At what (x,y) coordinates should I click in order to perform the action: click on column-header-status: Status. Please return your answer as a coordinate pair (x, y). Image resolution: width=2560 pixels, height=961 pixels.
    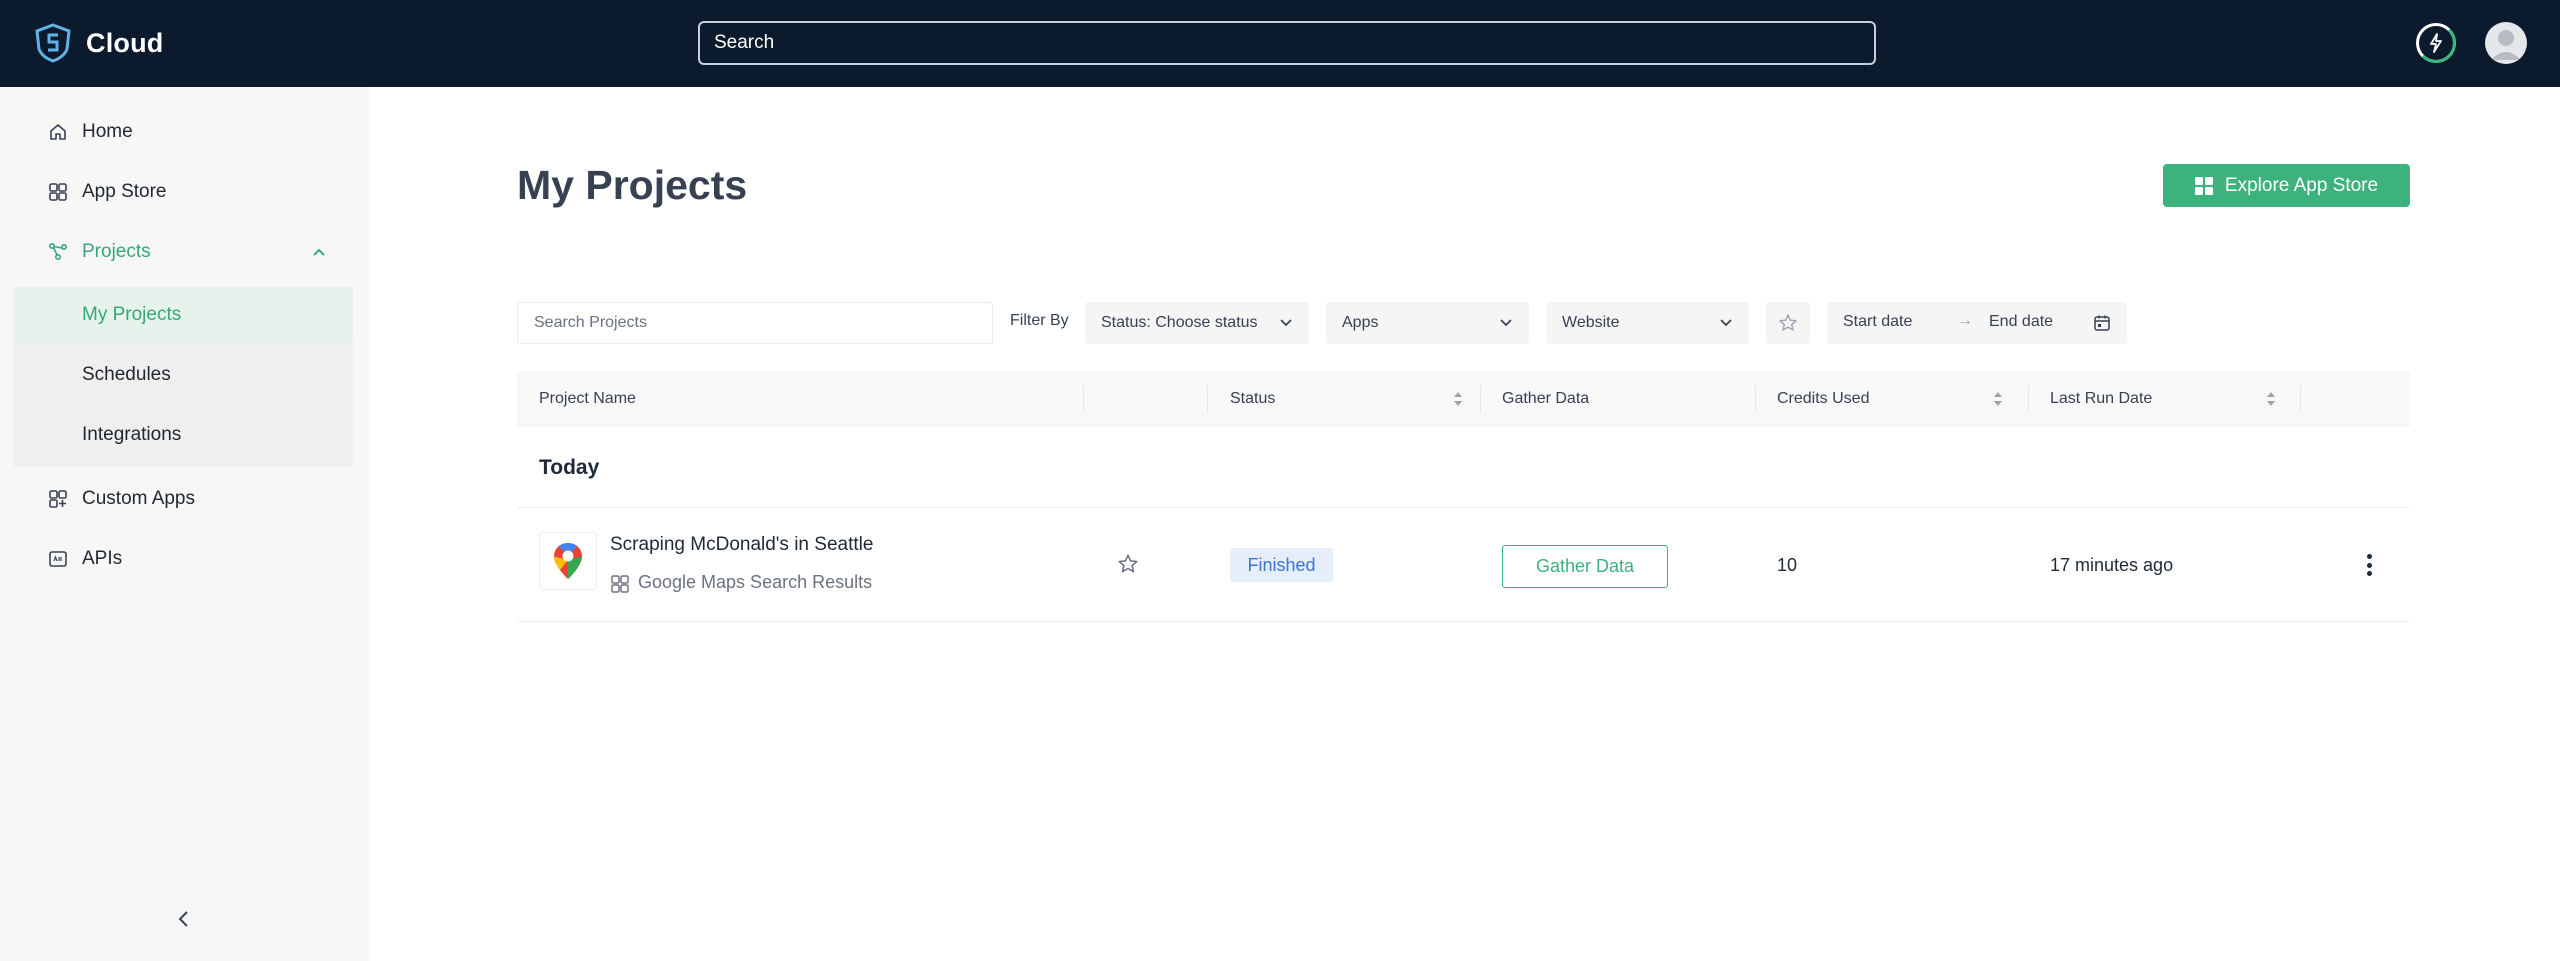
    Looking at the image, I should click on (1360, 399).